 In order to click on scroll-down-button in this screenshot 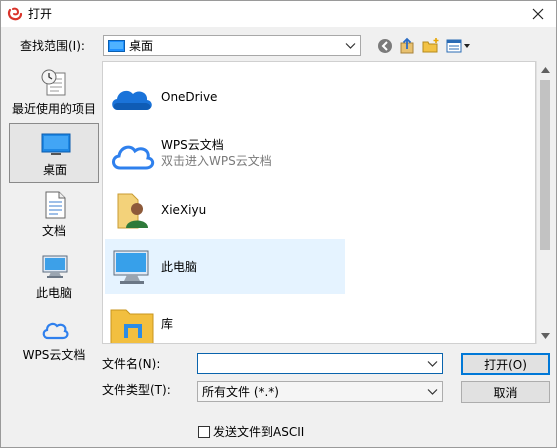, I will do `click(545, 335)`.